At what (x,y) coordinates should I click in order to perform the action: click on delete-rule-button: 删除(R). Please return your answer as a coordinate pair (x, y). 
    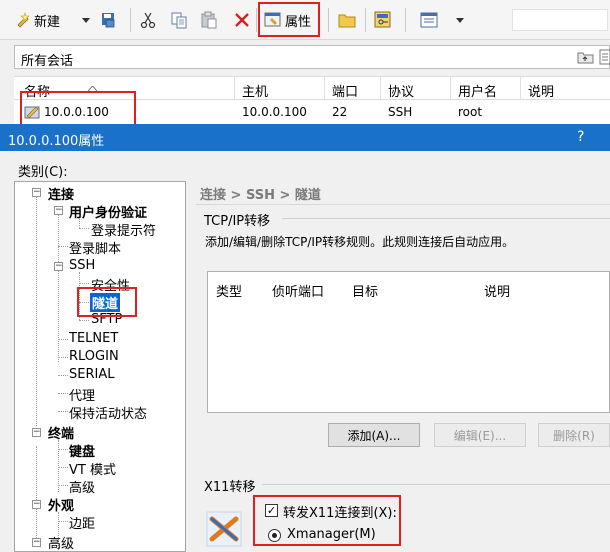
    Looking at the image, I should click on (574, 435).